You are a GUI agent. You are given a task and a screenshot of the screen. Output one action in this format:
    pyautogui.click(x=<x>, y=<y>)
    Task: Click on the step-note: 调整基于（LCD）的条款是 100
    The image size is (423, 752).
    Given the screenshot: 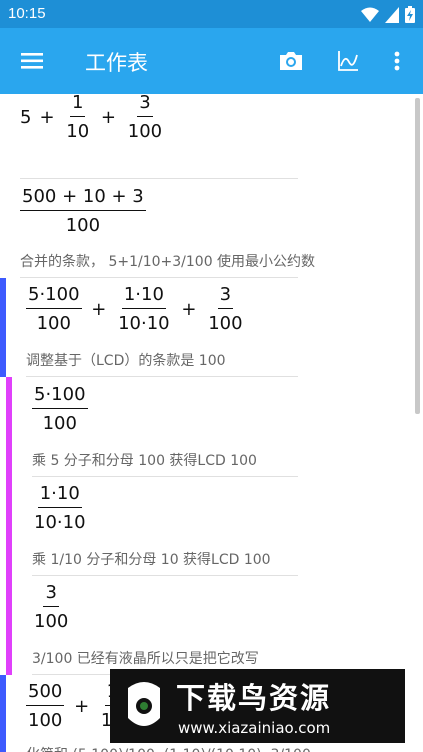 What is the action you would take?
    pyautogui.click(x=126, y=361)
    